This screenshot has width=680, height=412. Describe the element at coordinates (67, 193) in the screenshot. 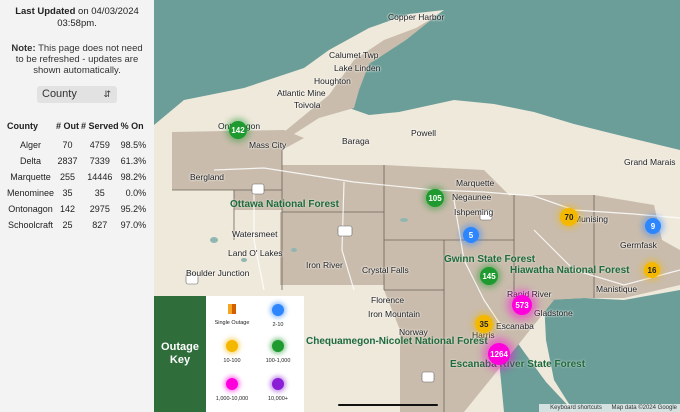

I see `county-out: 35` at that location.